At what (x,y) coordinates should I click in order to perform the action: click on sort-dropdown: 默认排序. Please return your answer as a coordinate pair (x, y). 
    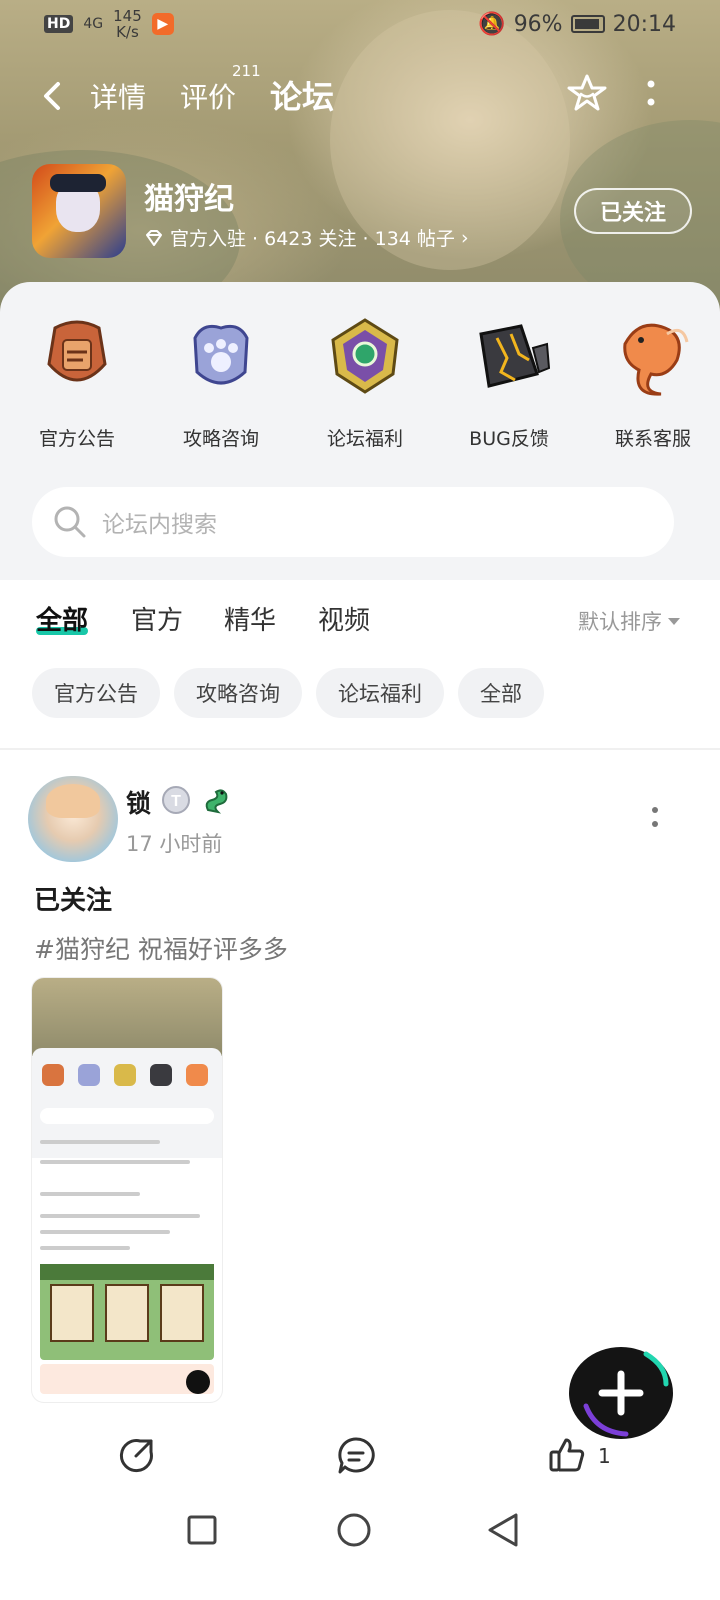
    Looking at the image, I should click on (629, 621).